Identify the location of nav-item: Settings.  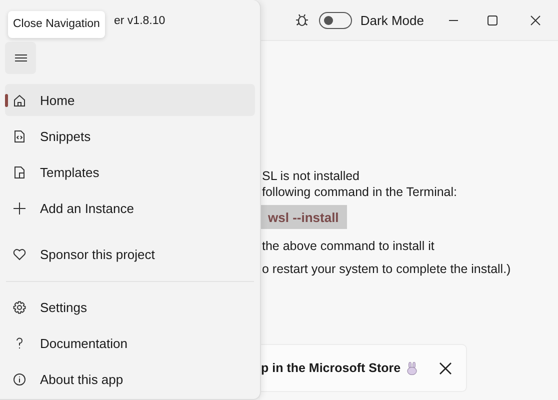
(130, 307).